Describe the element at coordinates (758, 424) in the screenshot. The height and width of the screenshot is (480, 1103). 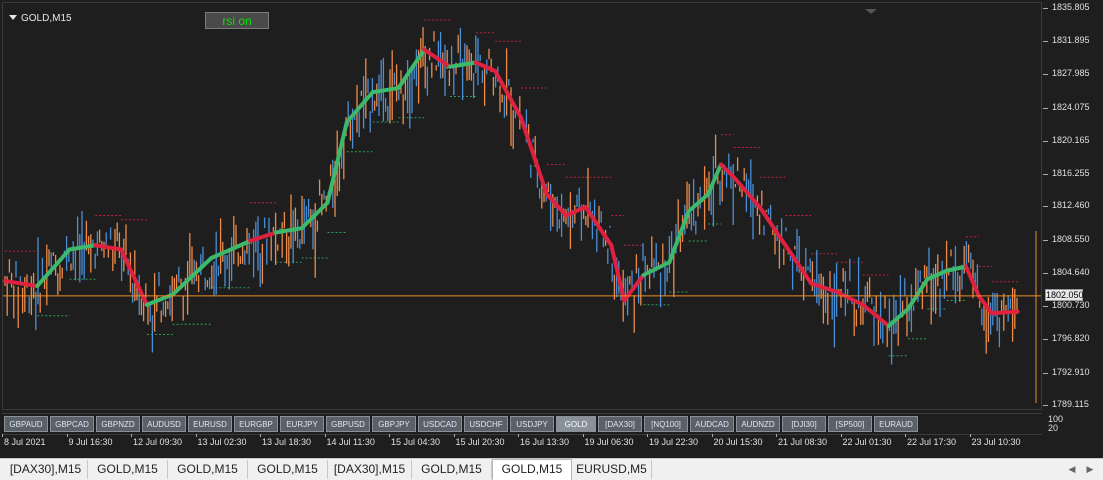
I see `symbol-button-audnzd: AUDNZD` at that location.